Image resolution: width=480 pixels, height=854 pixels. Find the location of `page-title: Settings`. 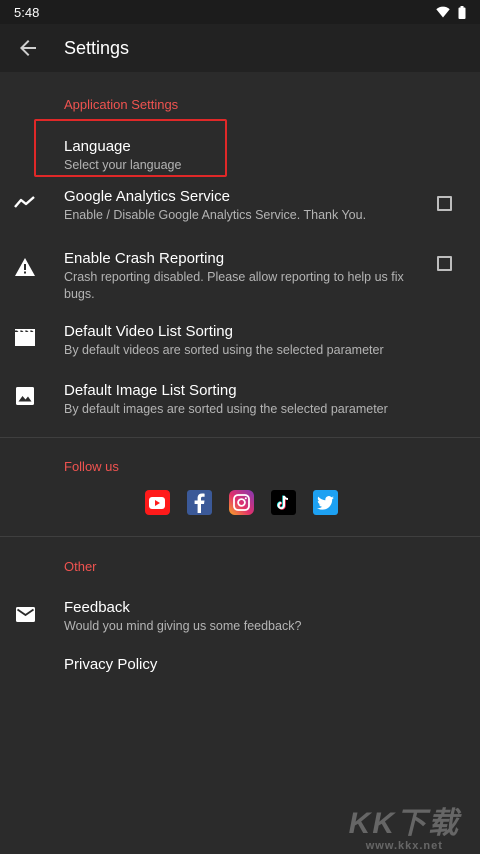

page-title: Settings is located at coordinates (97, 47).